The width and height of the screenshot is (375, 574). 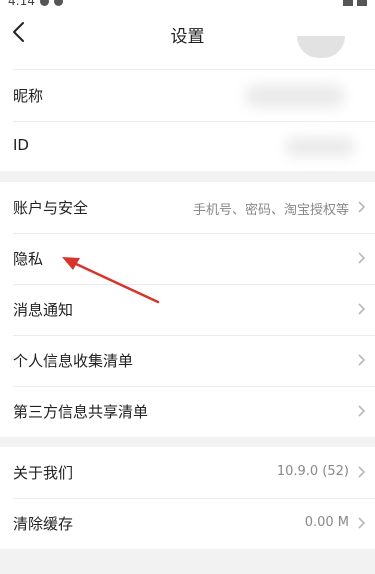 I want to click on account-security-row: 账户与安全 手机号、密码、淘宝授权等, so click(x=187, y=207).